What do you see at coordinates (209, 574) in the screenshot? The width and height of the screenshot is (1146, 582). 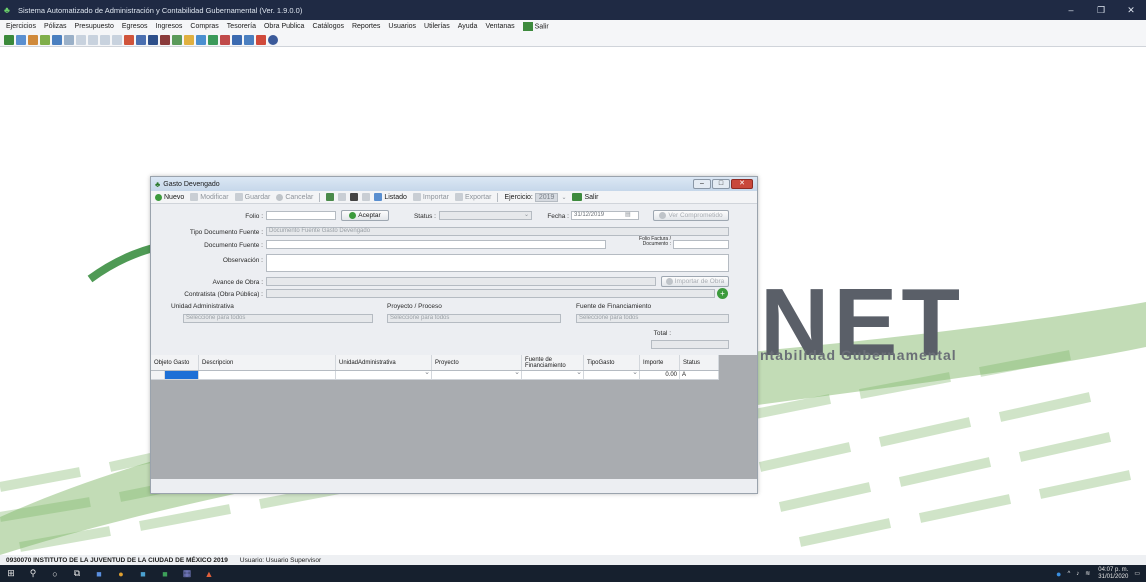 I see `taskbar-app-icon: ▲` at bounding box center [209, 574].